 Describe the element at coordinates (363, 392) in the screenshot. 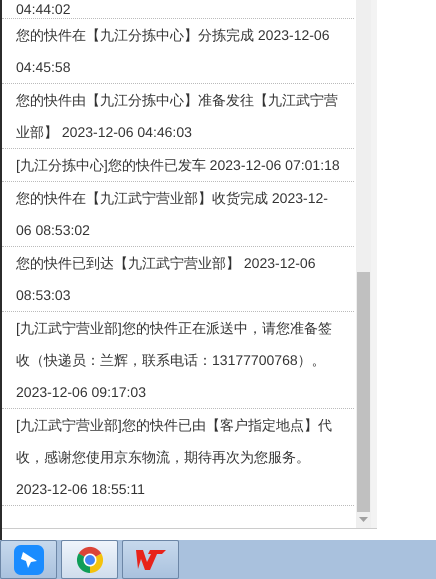

I see `scrollbar-thumb` at that location.